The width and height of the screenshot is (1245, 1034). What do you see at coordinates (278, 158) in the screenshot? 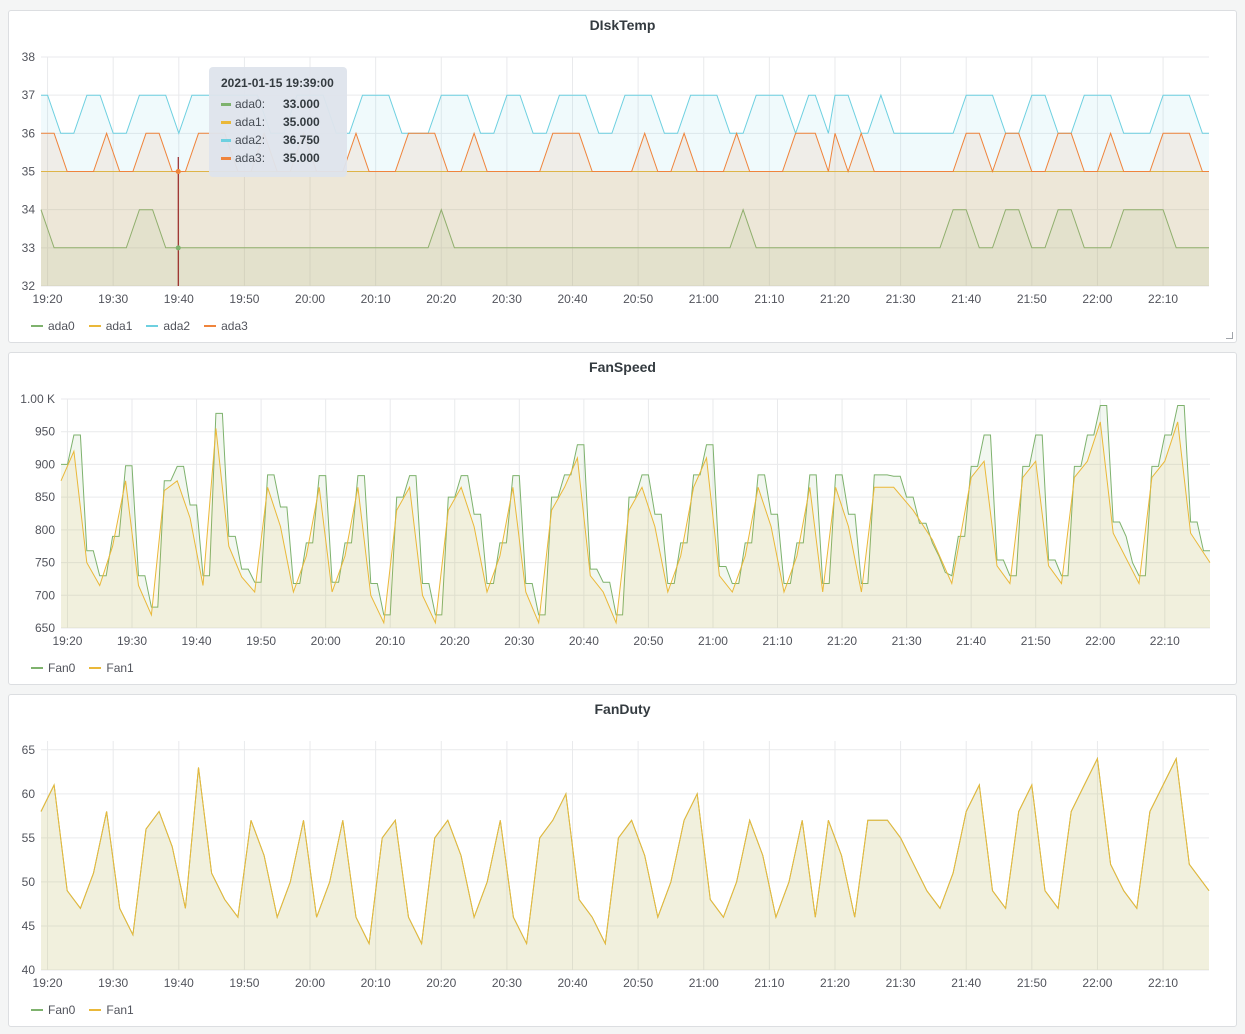
I see `tooltip-row: ada3: 35.000` at bounding box center [278, 158].